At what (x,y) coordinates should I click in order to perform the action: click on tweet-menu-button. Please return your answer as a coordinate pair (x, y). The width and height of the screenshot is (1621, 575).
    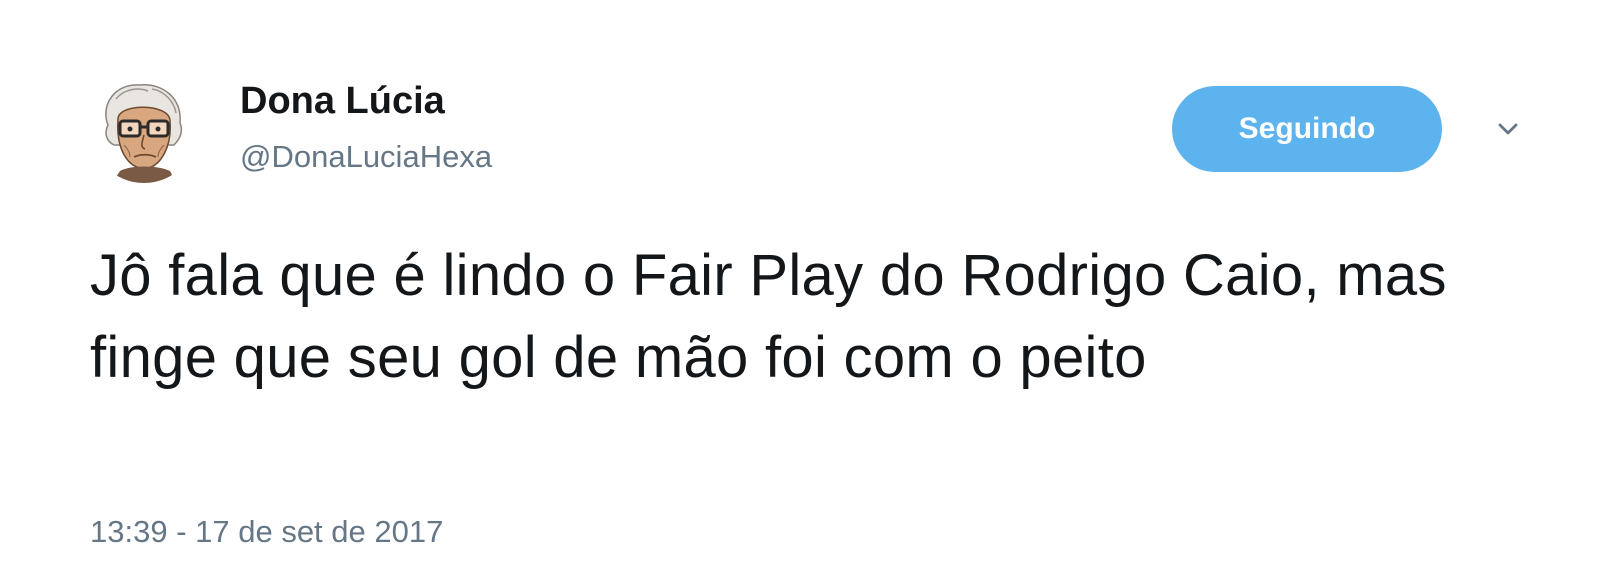
    Looking at the image, I should click on (1508, 130).